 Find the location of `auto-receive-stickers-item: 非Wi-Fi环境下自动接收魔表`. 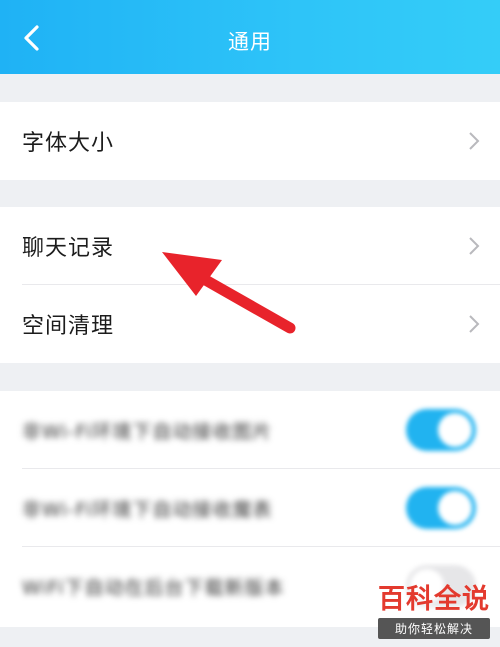

auto-receive-stickers-item: 非Wi-Fi环境下自动接收魔表 is located at coordinates (250, 508).